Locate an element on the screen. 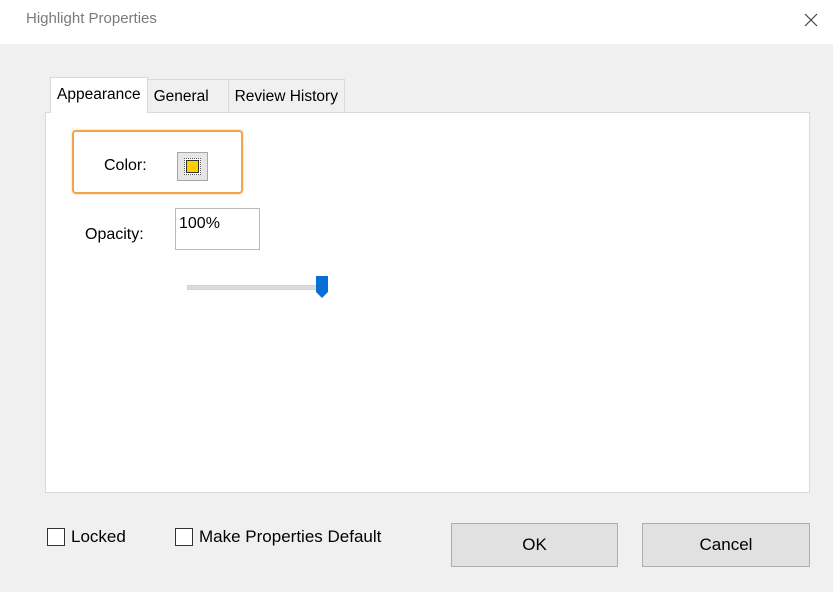 Image resolution: width=833 pixels, height=592 pixels. locked-option: Locked is located at coordinates (86, 537).